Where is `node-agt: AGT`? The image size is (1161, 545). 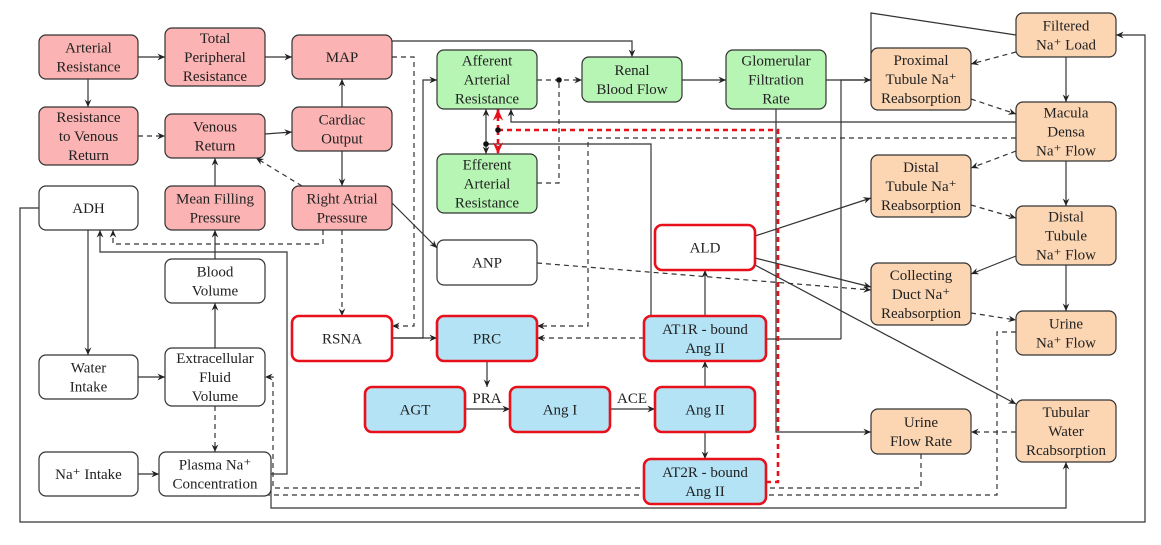
node-agt: AGT is located at coordinates (415, 409).